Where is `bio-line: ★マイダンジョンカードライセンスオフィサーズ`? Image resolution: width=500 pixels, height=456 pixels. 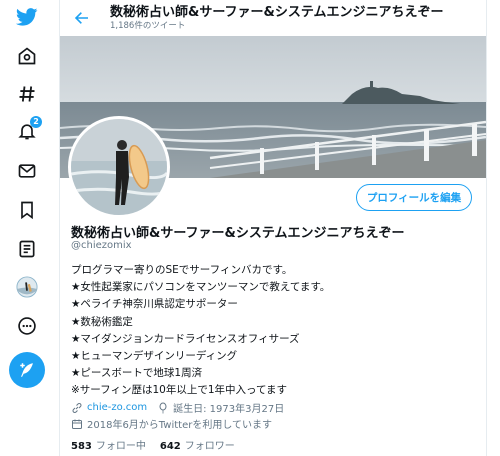
bio-line: ★マイダンジョンカードライセンスオフィサーズ is located at coordinates (185, 338).